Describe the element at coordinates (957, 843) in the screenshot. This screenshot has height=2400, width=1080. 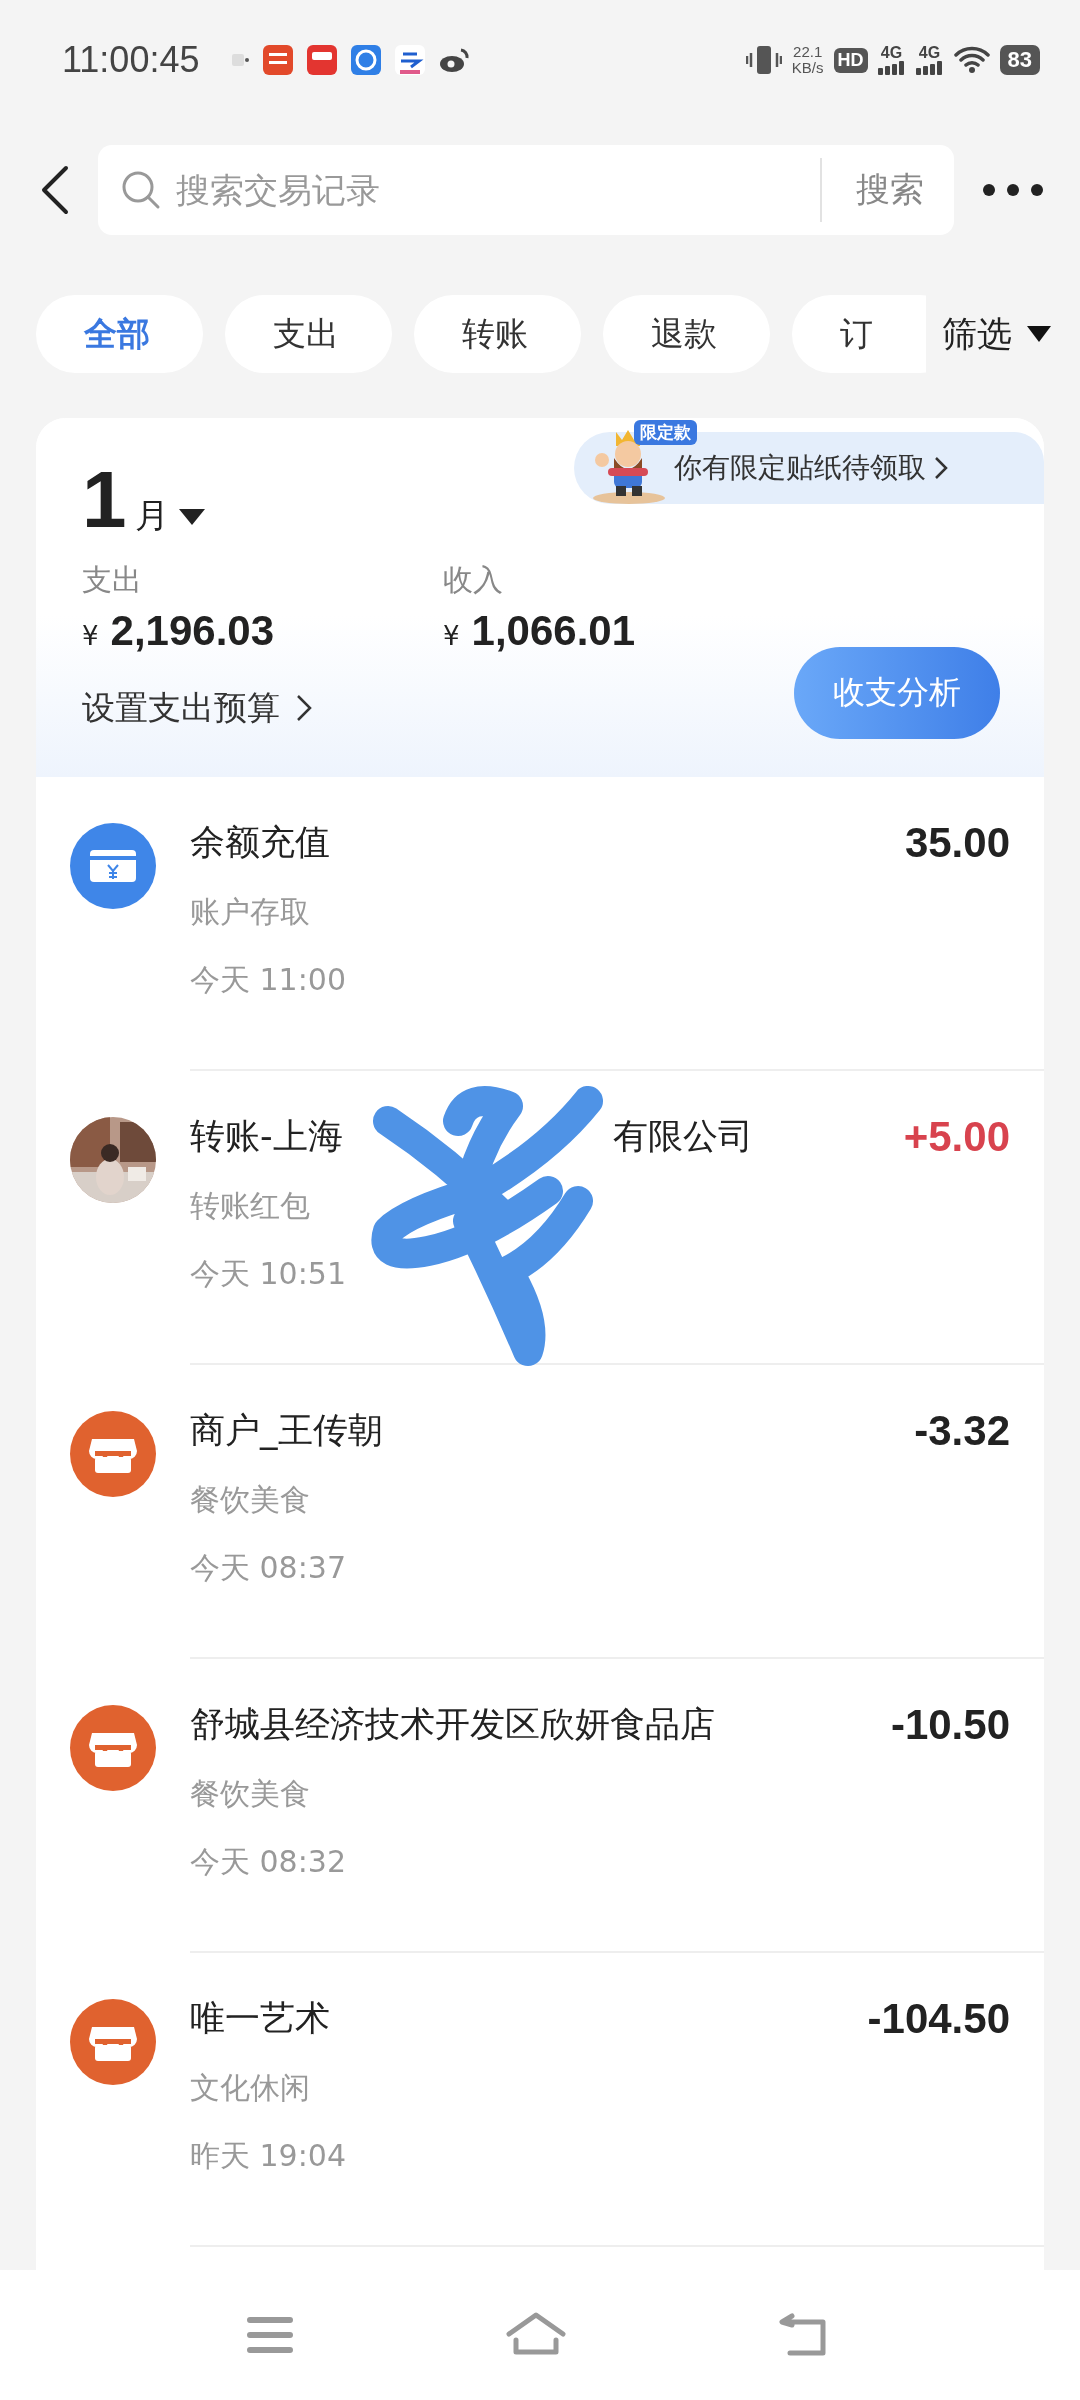
I see `transaction-amount: 35.00` at that location.